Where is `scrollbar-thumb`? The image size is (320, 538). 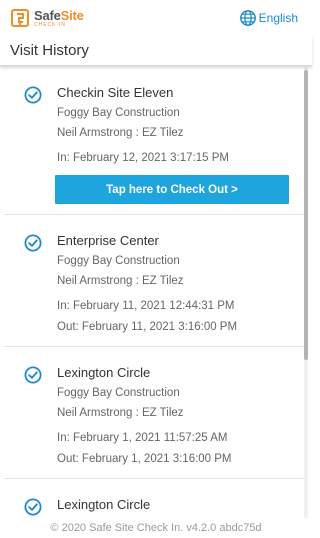 scrollbar-thumb is located at coordinates (306, 215).